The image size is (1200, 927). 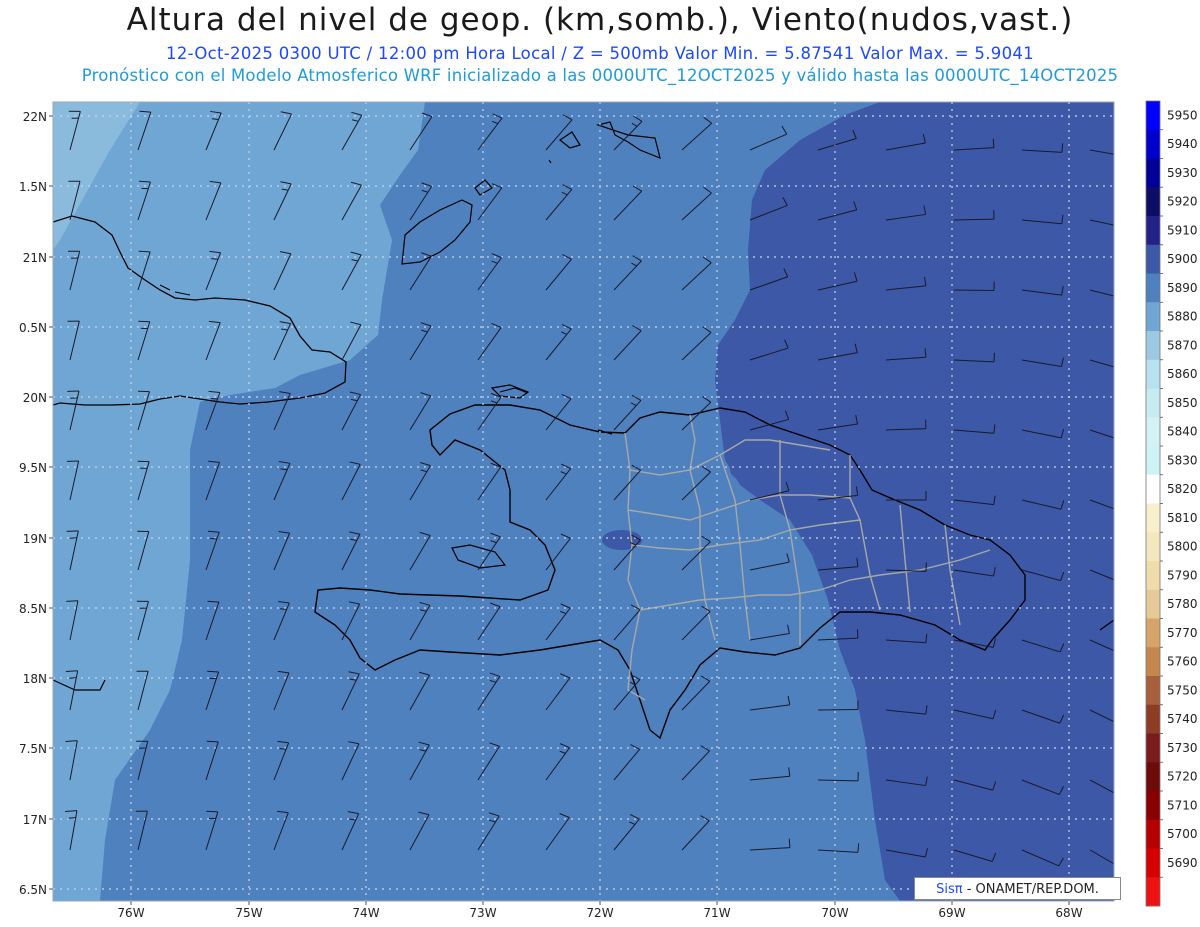 What do you see at coordinates (33, 328) in the screenshot?
I see `lat-tick-label: 0.5N` at bounding box center [33, 328].